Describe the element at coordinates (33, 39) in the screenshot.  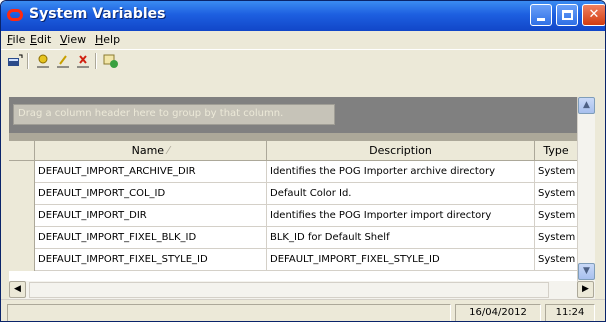
I see `menu-edit-accel: E` at that location.